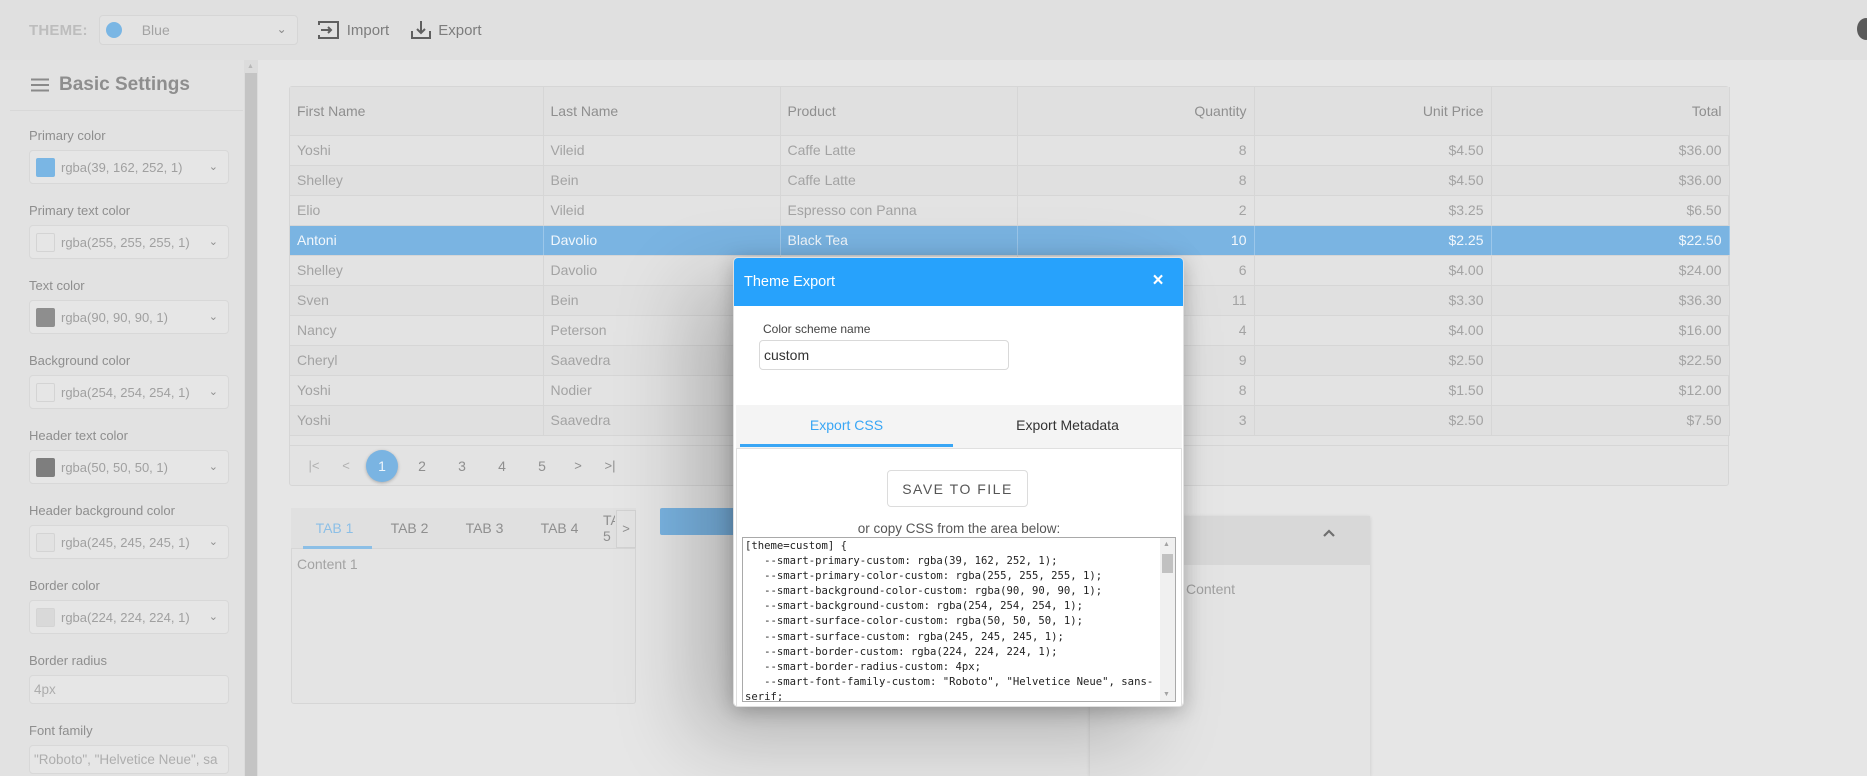 The height and width of the screenshot is (776, 1867). I want to click on color-picker-dropdown: rgba(90, 90, 90, 1) ⌄, so click(129, 317).